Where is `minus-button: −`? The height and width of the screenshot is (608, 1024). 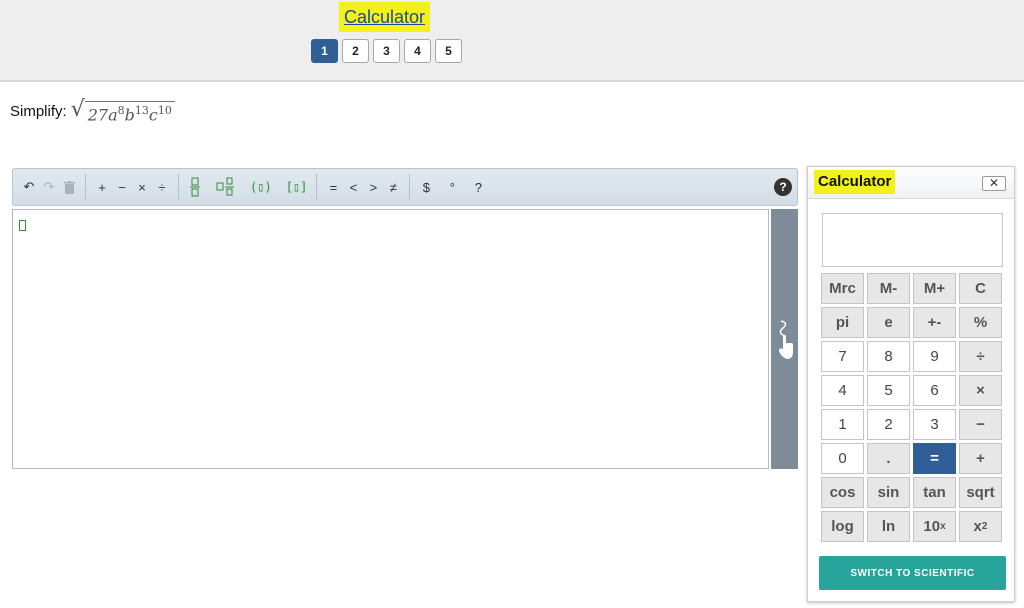
minus-button: − is located at coordinates (122, 187).